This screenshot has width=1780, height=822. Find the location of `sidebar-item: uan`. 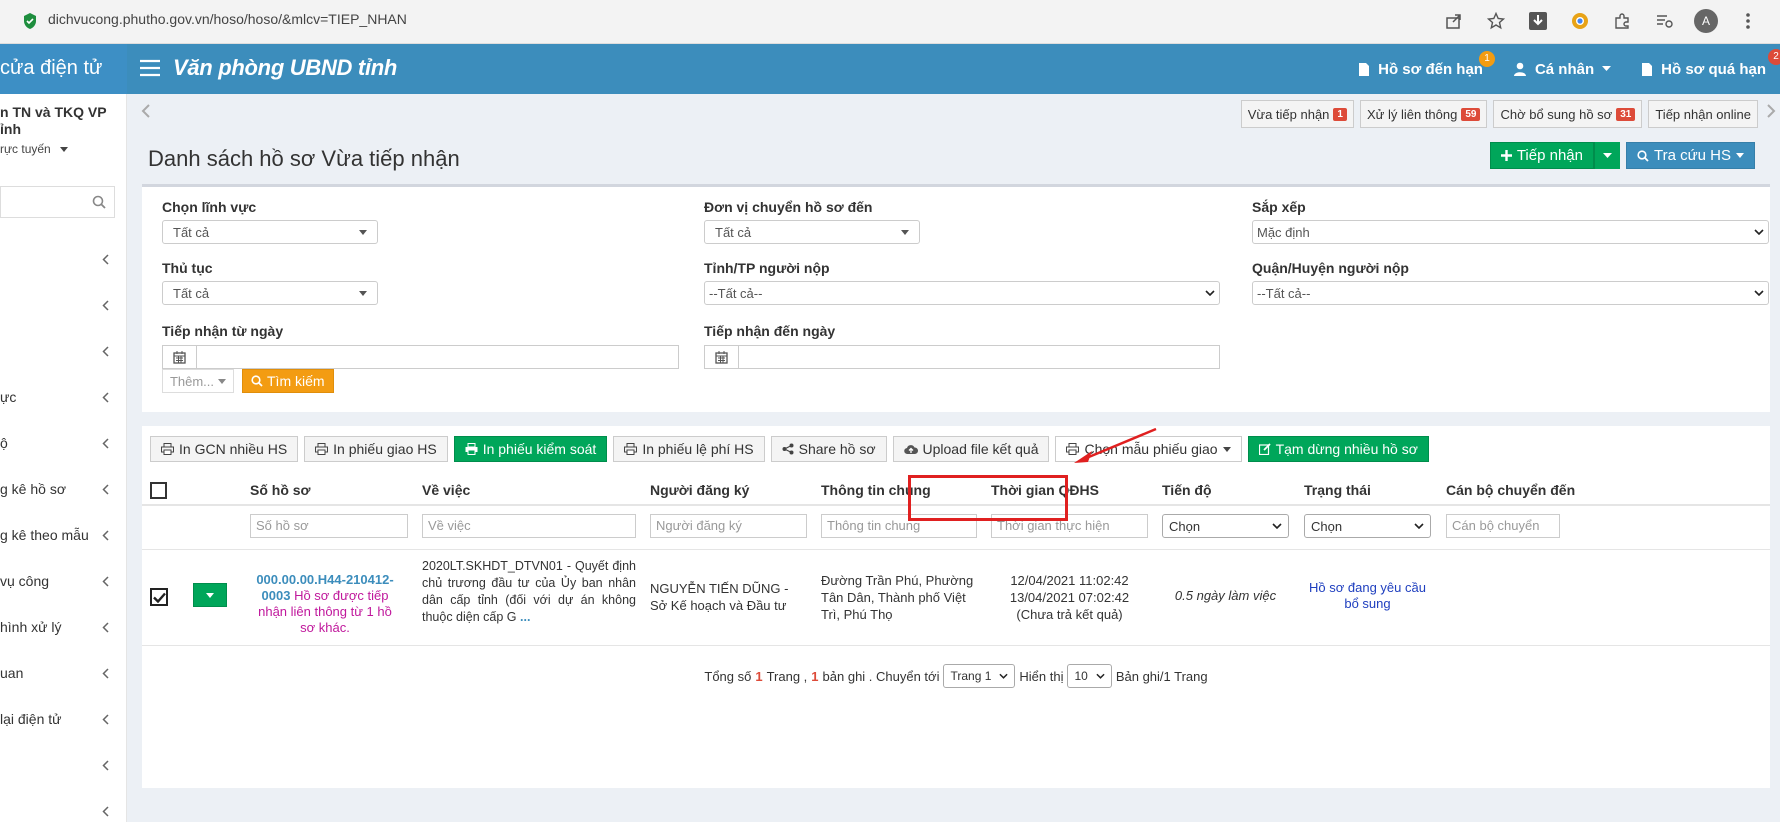

sidebar-item: uan is located at coordinates (63, 673).